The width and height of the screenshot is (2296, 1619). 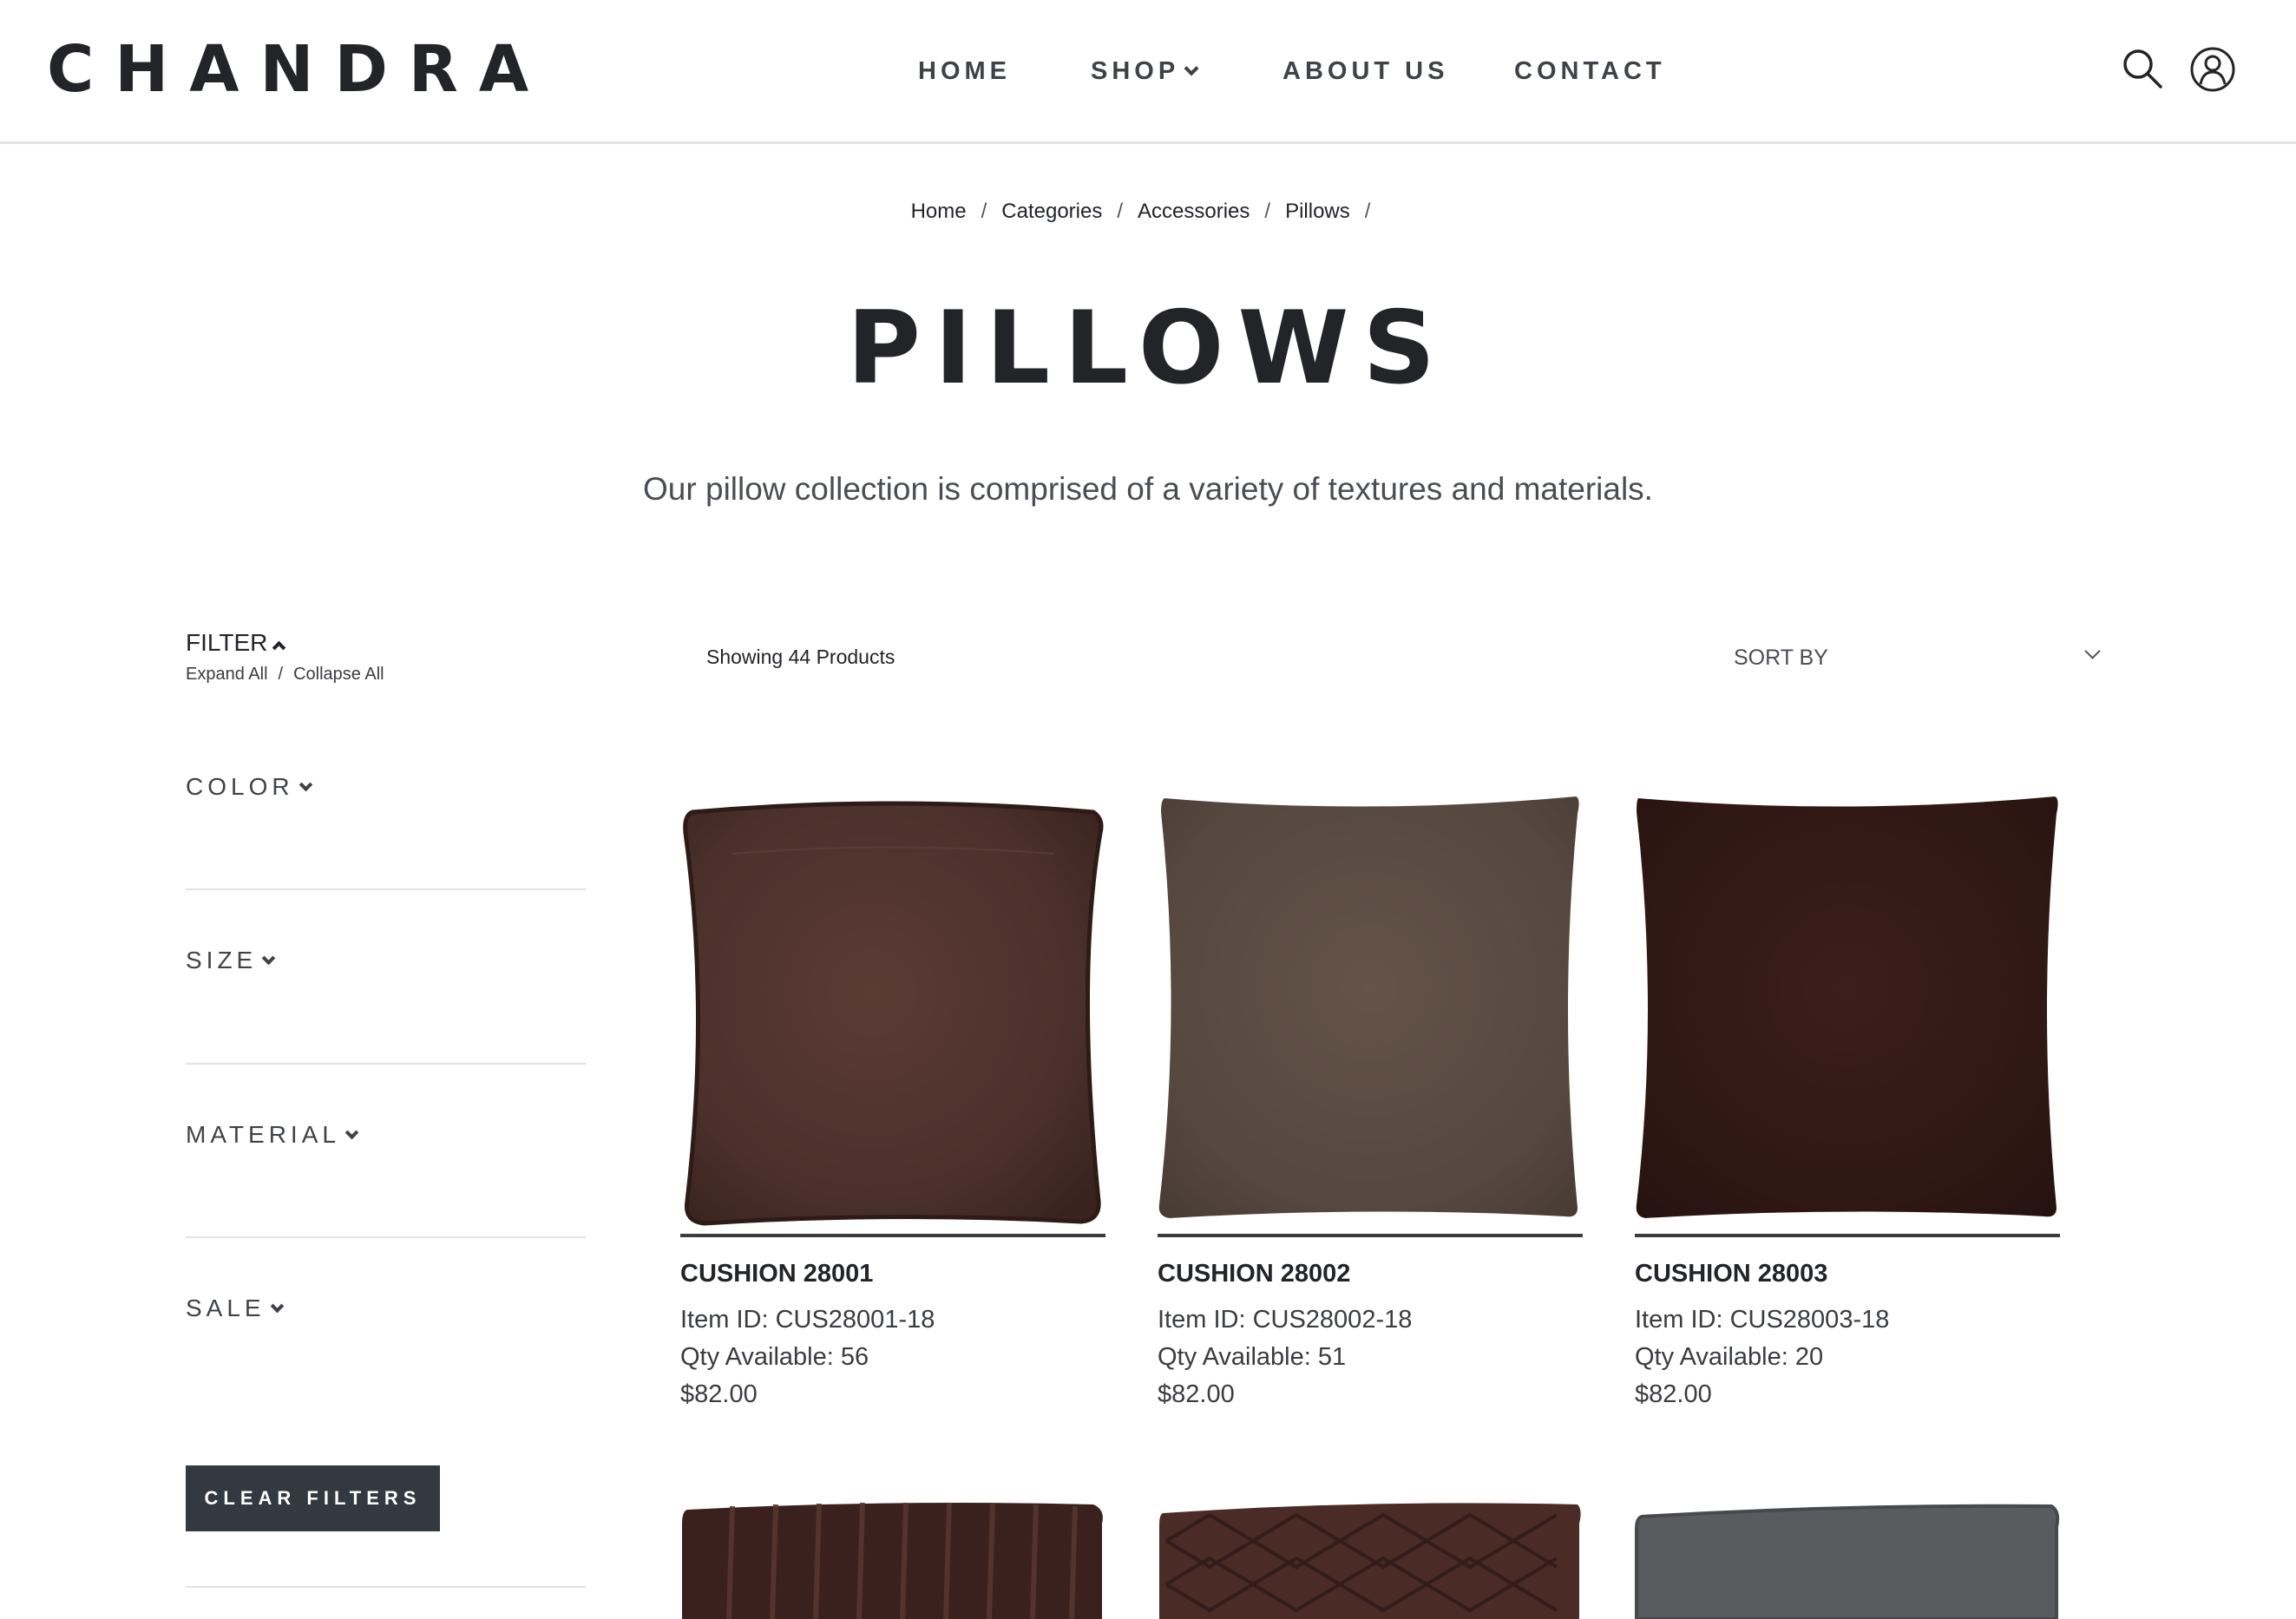 I want to click on filter-toggle: FILTER, so click(x=236, y=643).